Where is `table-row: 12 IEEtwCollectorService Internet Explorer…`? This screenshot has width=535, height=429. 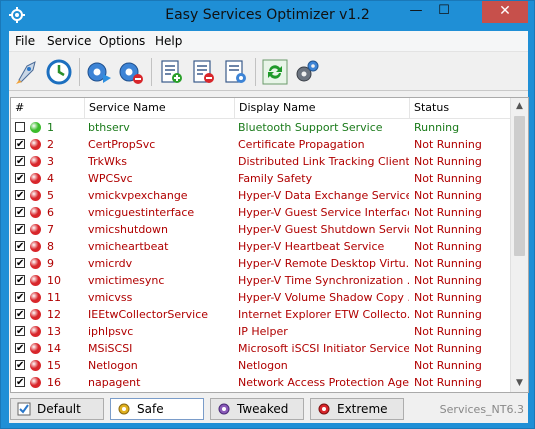
table-row: 12 IEEtwCollectorService Internet Explorer… is located at coordinates (261, 314).